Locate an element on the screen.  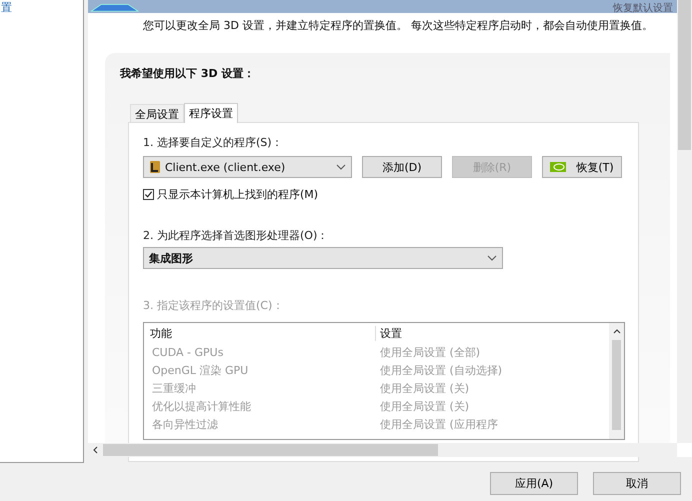
feature-cell-text: OpenGL 渲染 GPU is located at coordinates (200, 370).